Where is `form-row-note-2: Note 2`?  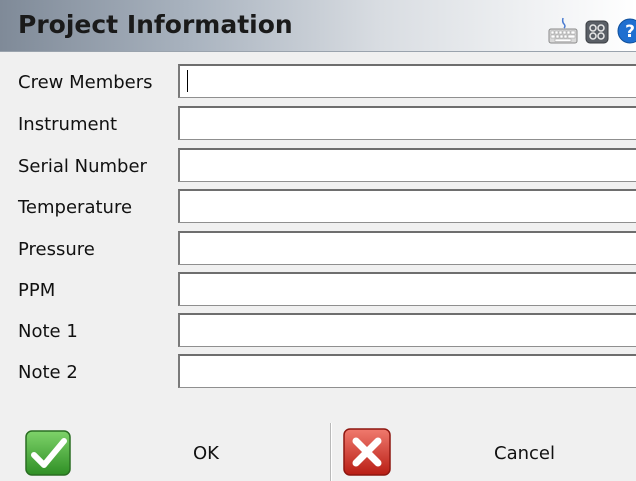 form-row-note-2: Note 2 is located at coordinates (318, 372).